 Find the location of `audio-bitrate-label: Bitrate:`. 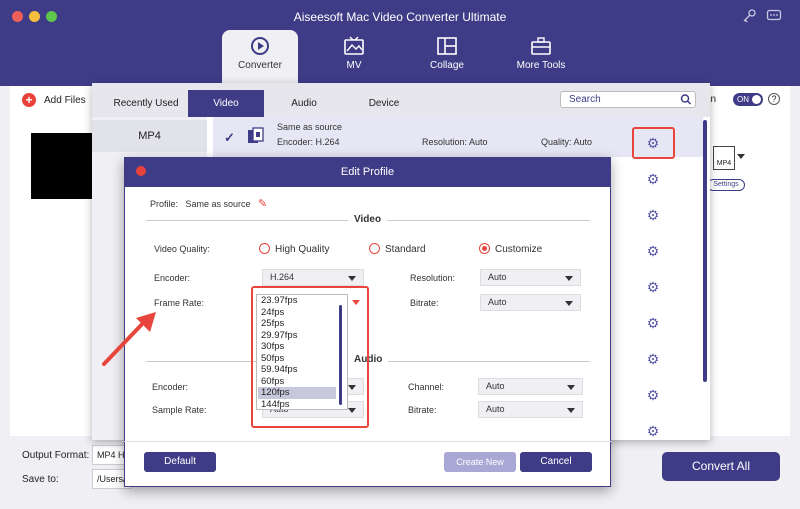

audio-bitrate-label: Bitrate: is located at coordinates (422, 410).